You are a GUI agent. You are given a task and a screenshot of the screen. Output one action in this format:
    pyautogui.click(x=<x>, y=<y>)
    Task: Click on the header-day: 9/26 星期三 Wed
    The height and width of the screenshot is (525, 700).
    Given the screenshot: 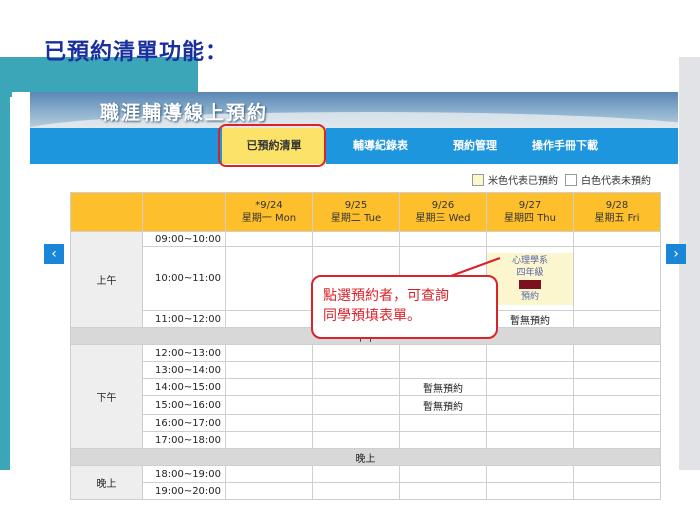 What is the action you would take?
    pyautogui.click(x=443, y=212)
    